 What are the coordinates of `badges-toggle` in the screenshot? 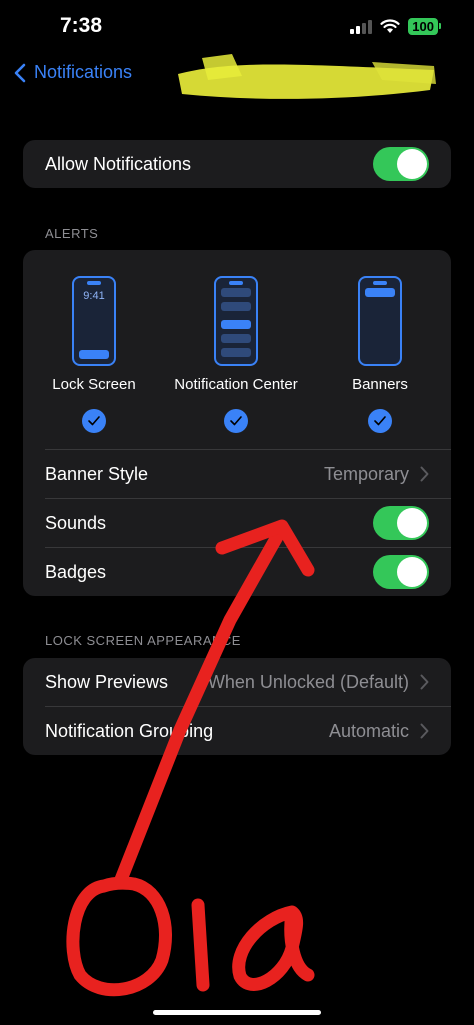 It's located at (401, 572).